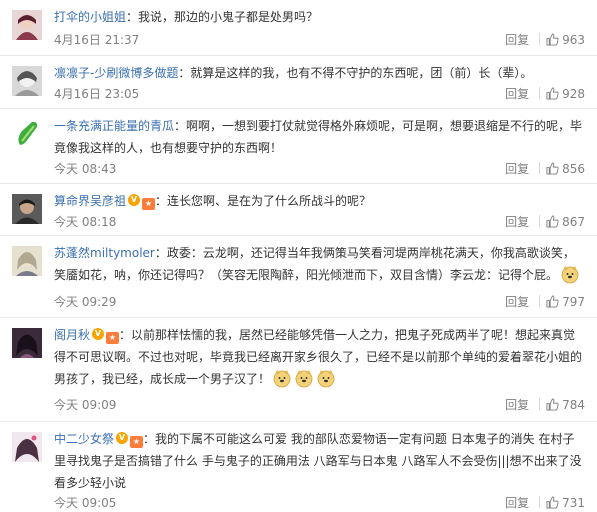  Describe the element at coordinates (319, 222) in the screenshot. I see `comment-meta: 今天 08:18 回复 867` at that location.